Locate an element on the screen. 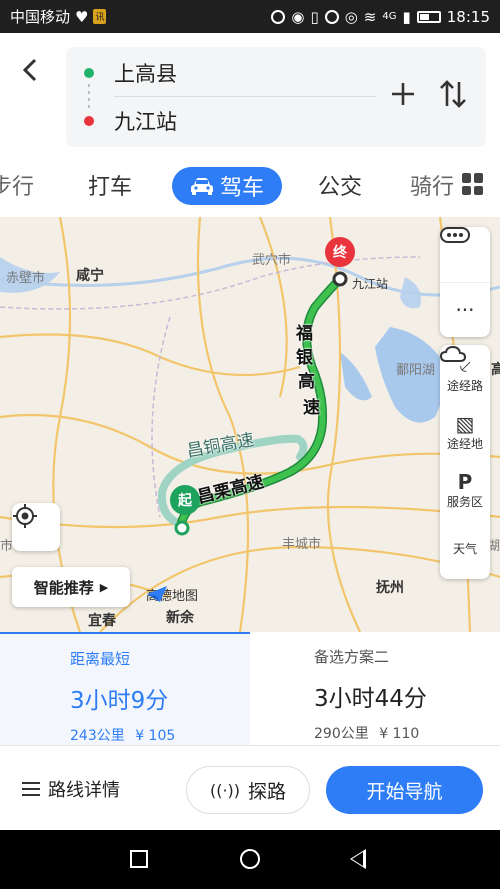 The image size is (500, 889). back-button is located at coordinates (31, 70).